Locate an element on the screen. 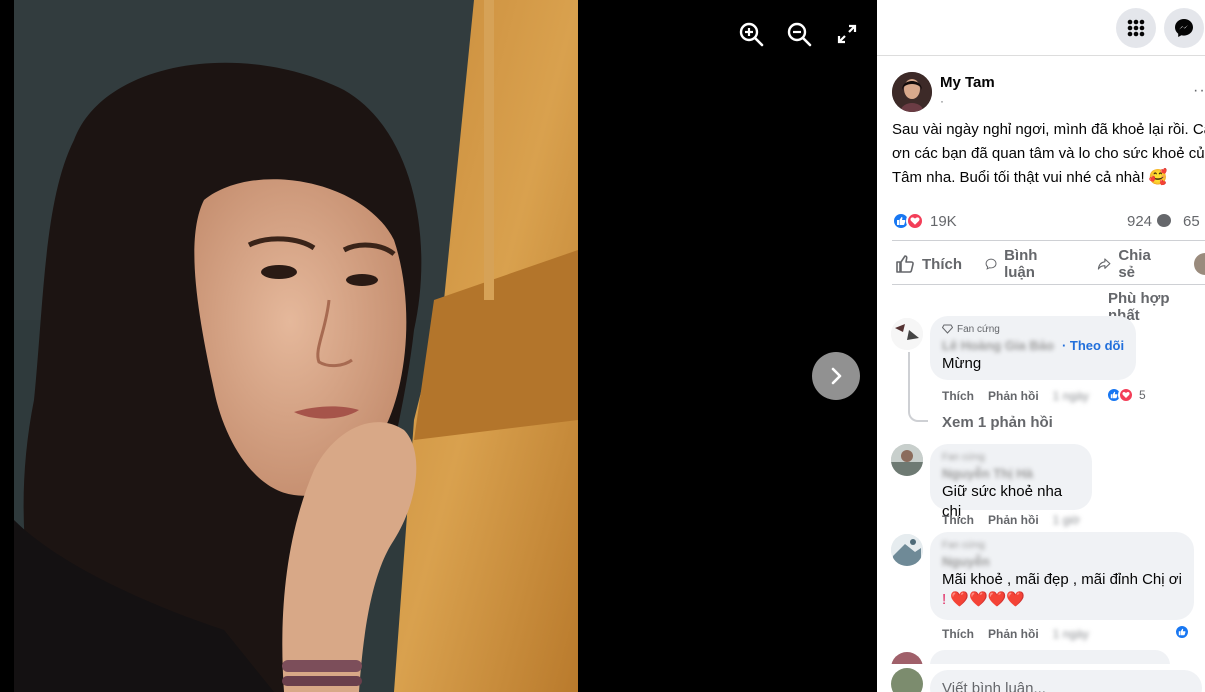 The height and width of the screenshot is (692, 1205). comment-text-line: ! ❤️❤️❤️❤️ is located at coordinates (984, 599).